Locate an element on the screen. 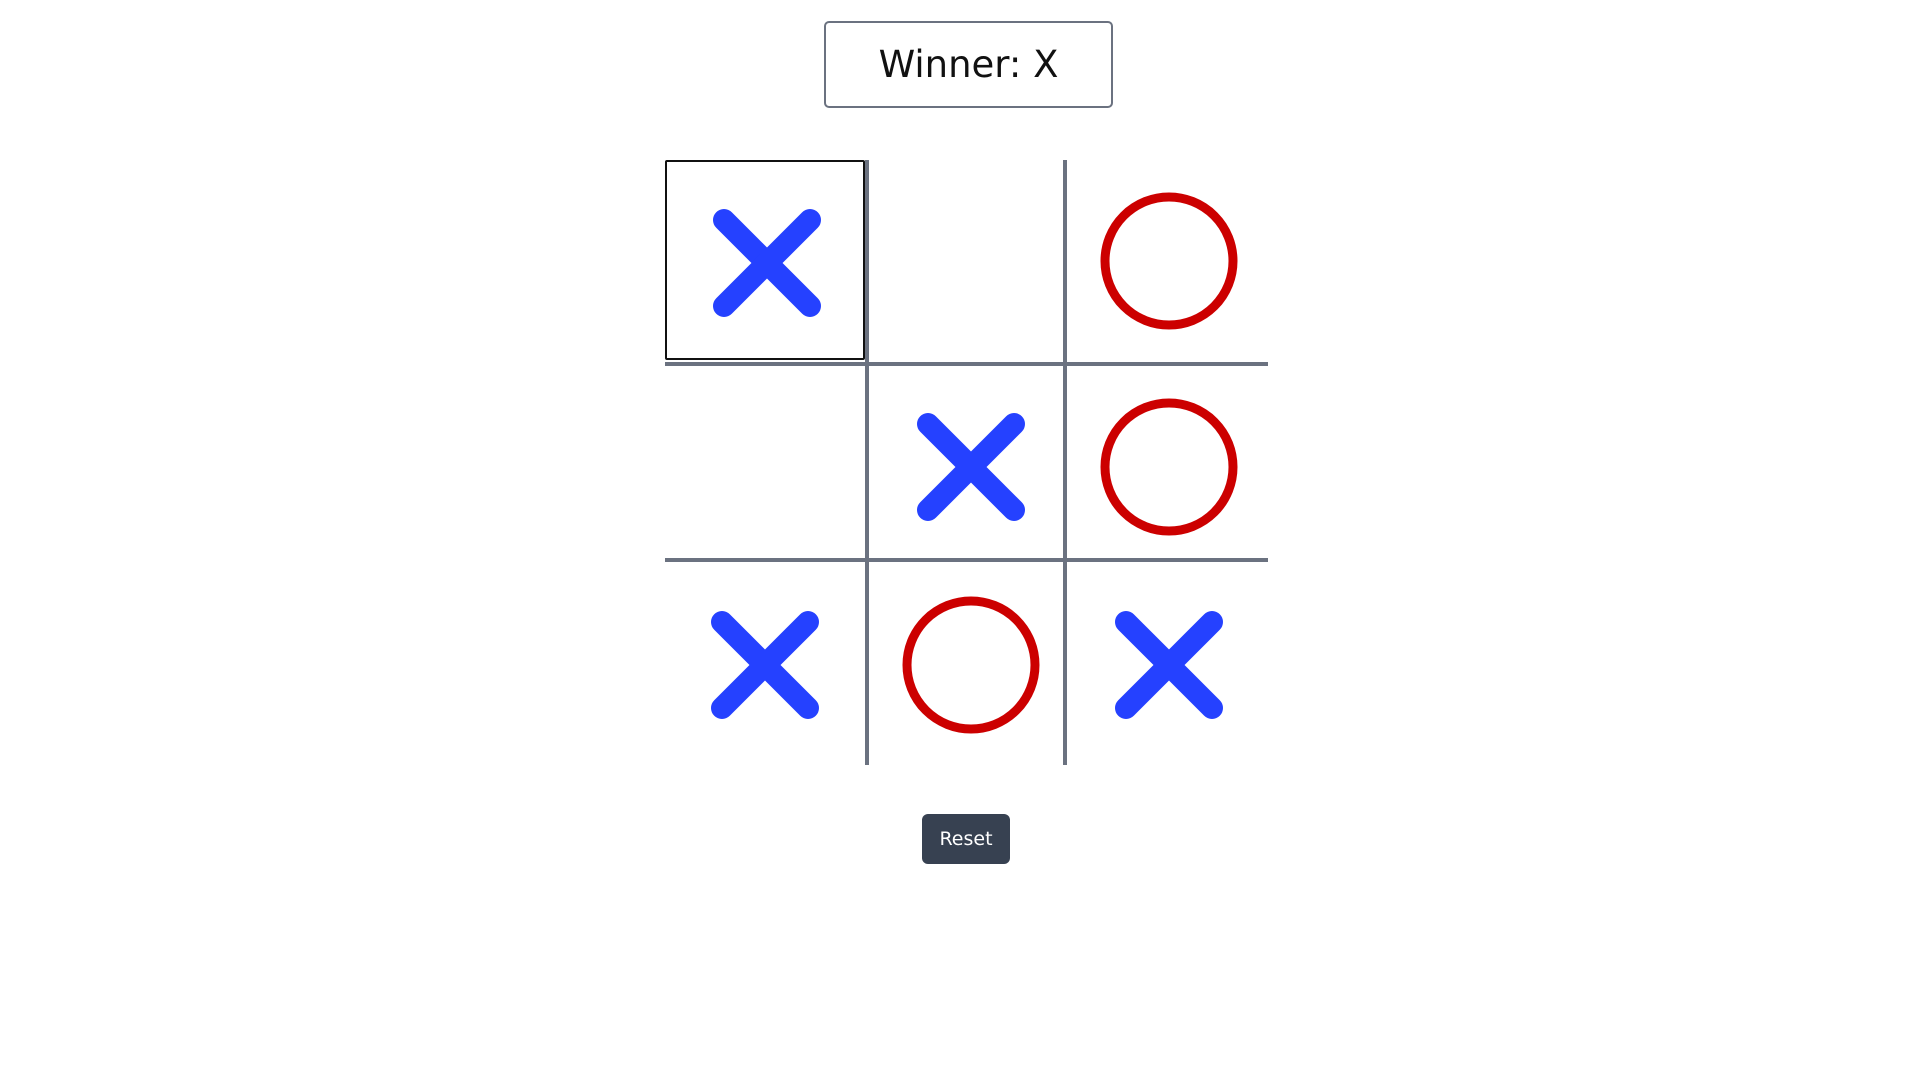 This screenshot has width=1919, height=1079. winner-status-text: Winner: X is located at coordinates (968, 64).